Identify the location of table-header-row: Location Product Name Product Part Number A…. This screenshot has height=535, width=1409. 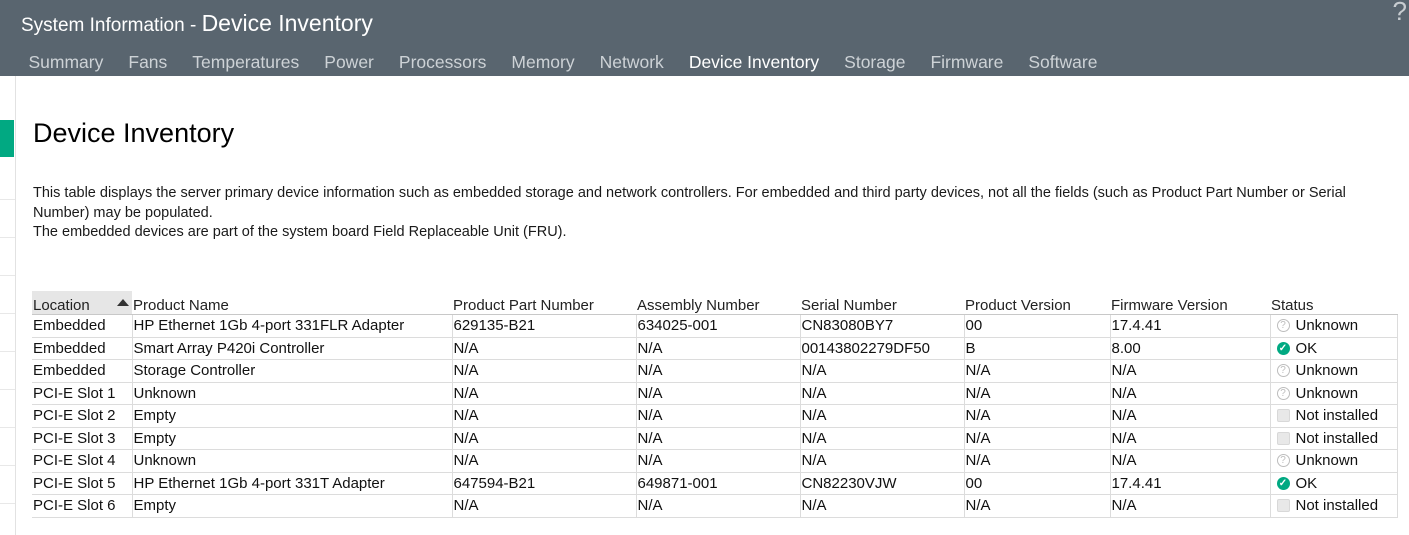
(714, 303).